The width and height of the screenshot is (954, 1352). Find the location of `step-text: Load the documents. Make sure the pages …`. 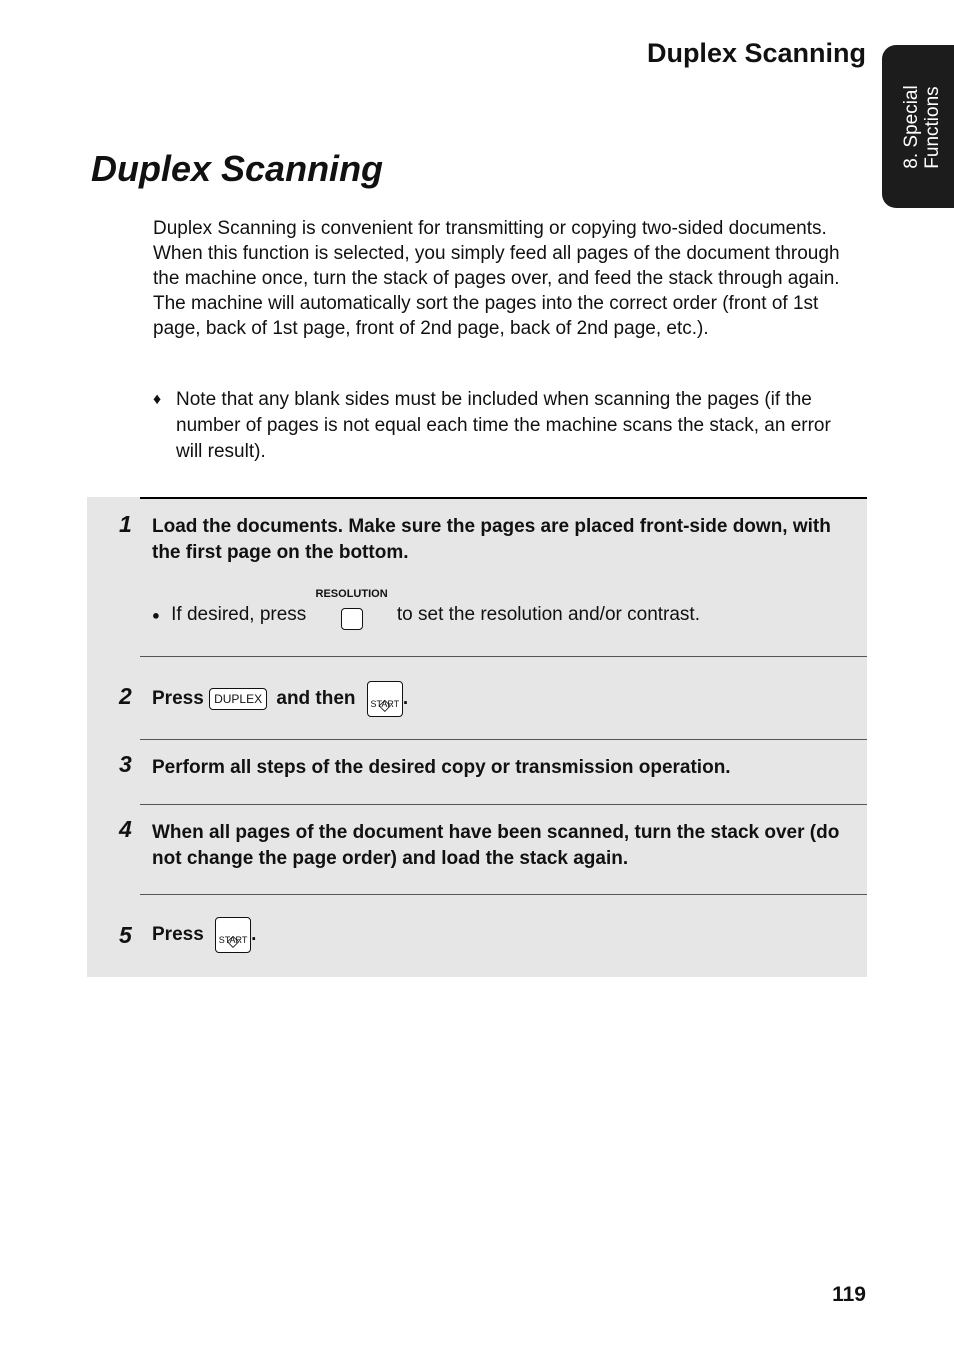

step-text: Load the documents. Make sure the pages … is located at coordinates (491, 539).